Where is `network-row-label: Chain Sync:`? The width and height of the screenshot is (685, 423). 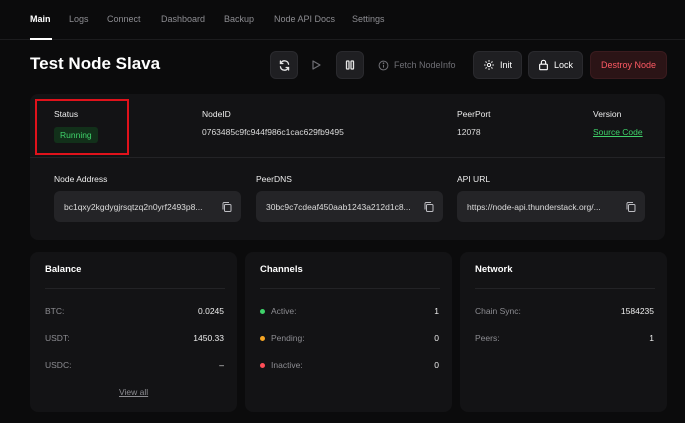 network-row-label: Chain Sync: is located at coordinates (498, 311).